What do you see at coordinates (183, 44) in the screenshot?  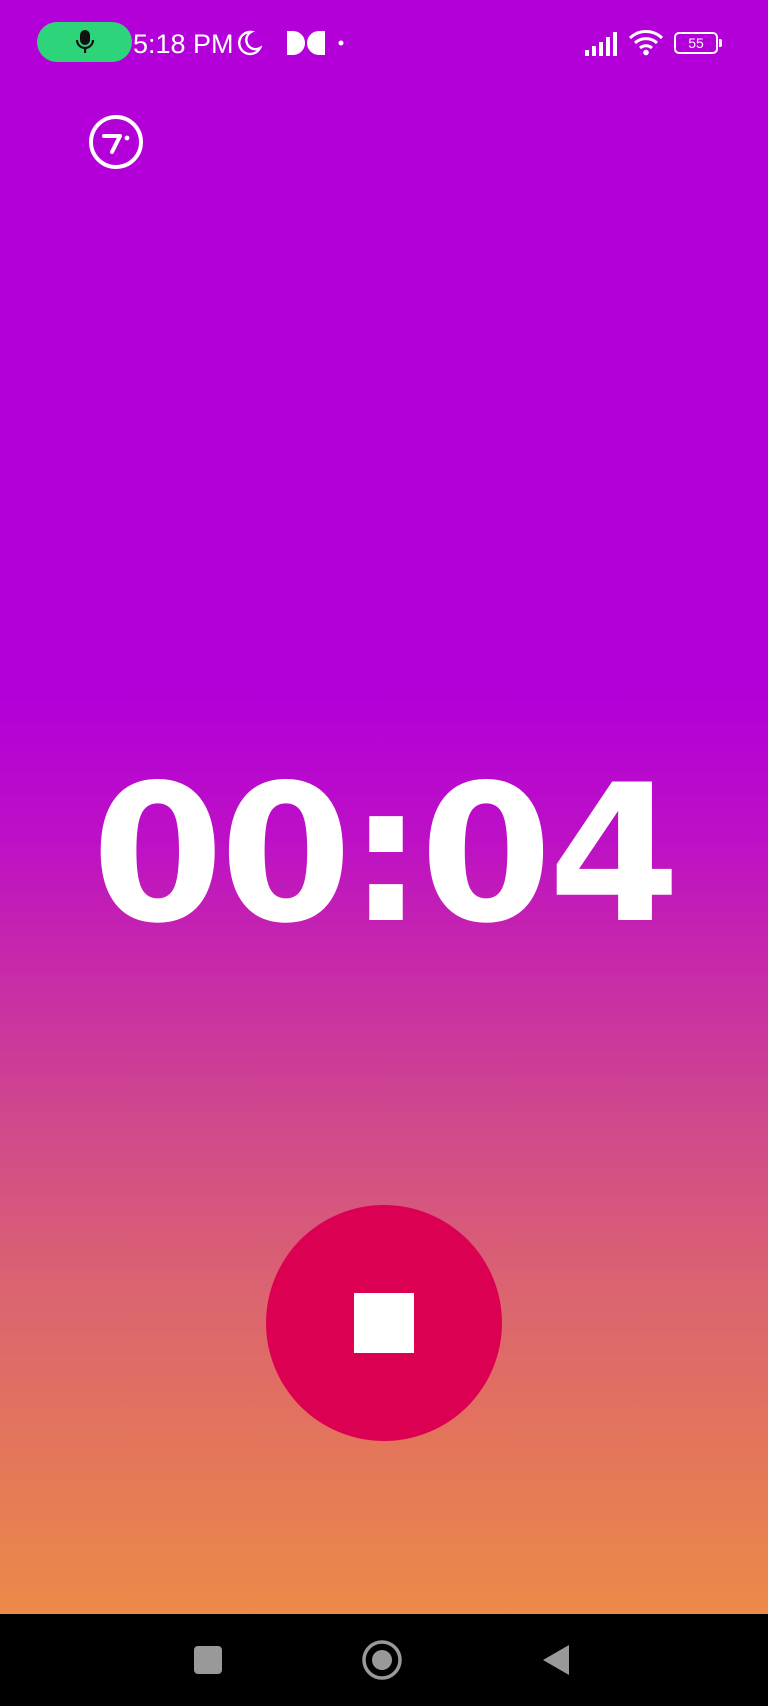 I see `status-time: 5:18 PM` at bounding box center [183, 44].